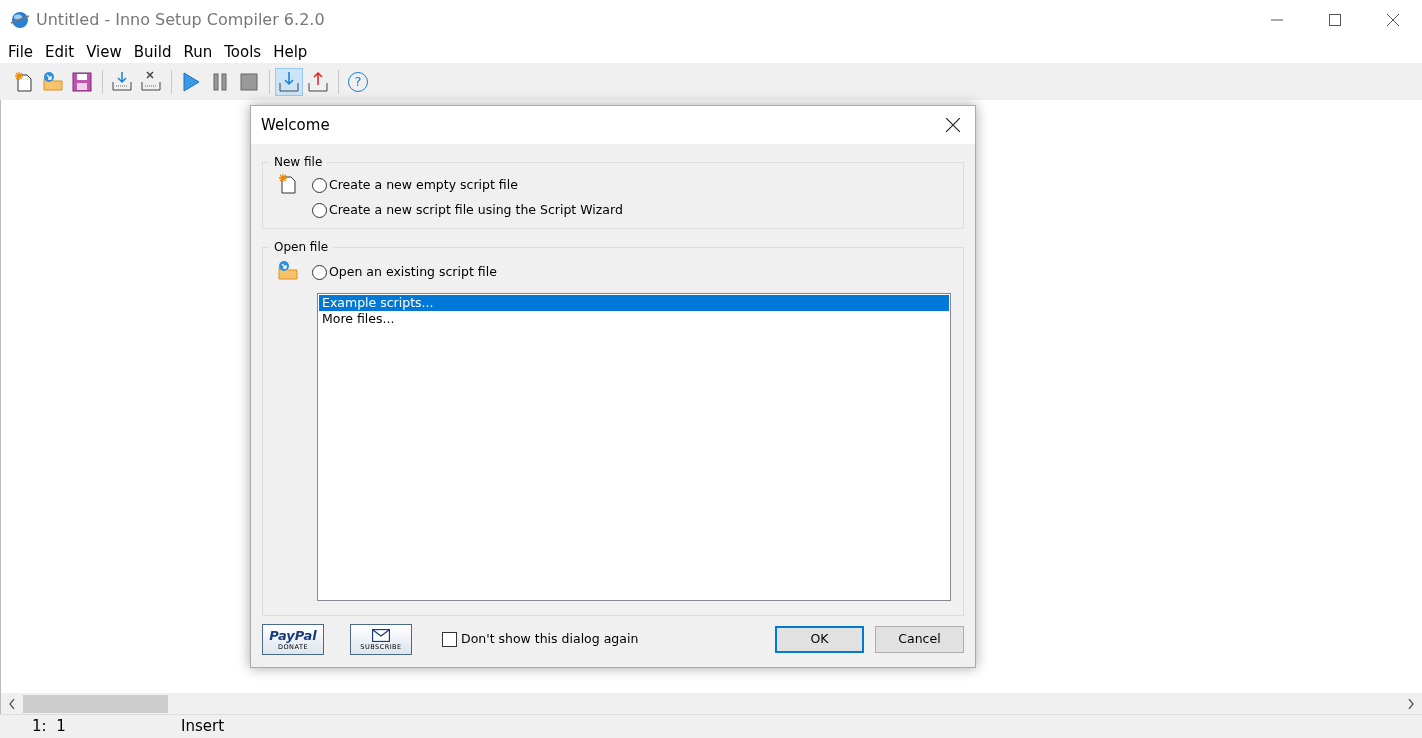 The height and width of the screenshot is (738, 1422). I want to click on toolbar-button, so click(289, 81).